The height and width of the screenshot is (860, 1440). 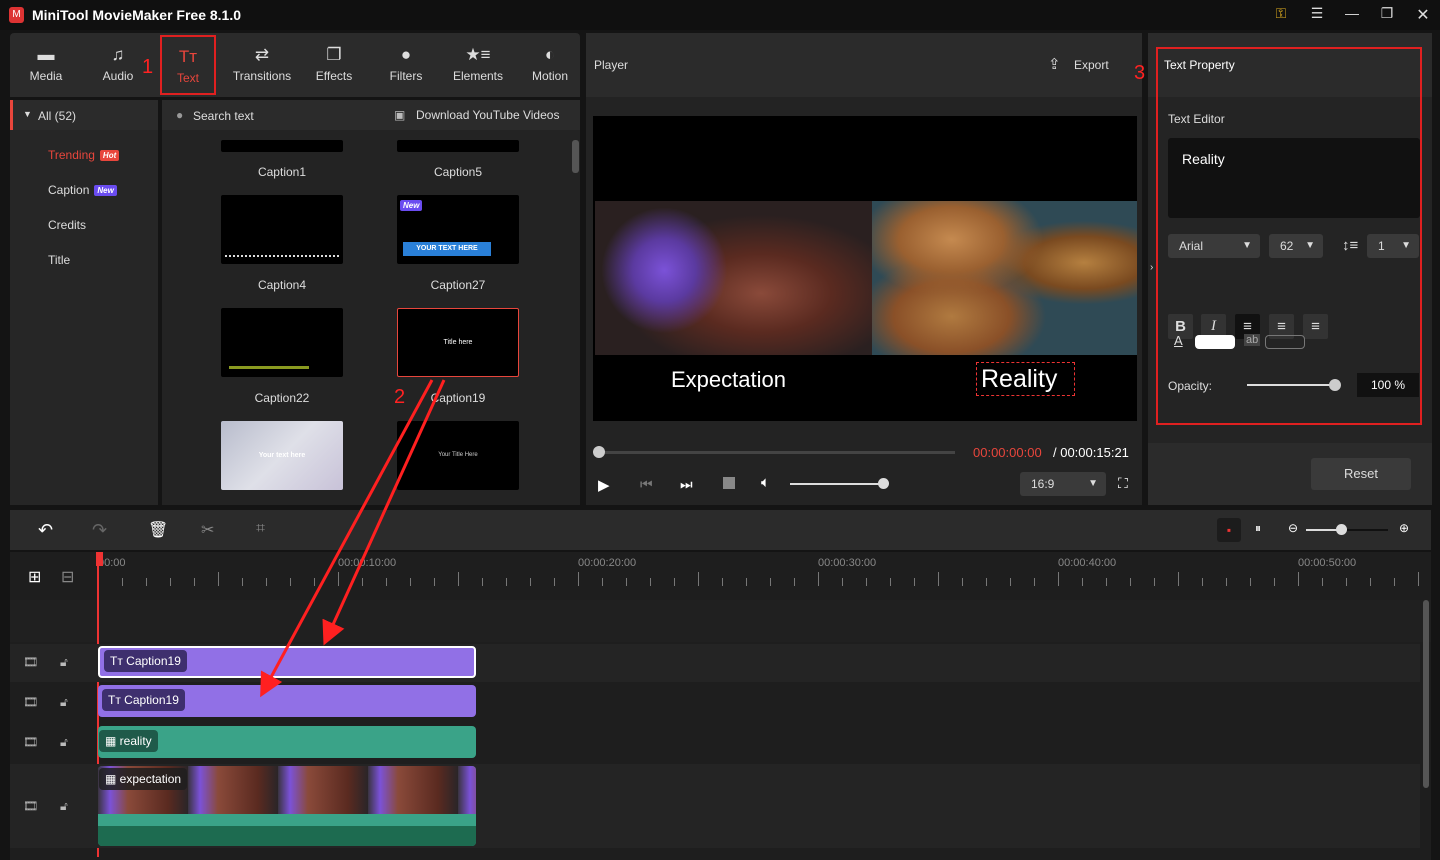 I want to click on annotation-arrows, so click(x=353, y=538).